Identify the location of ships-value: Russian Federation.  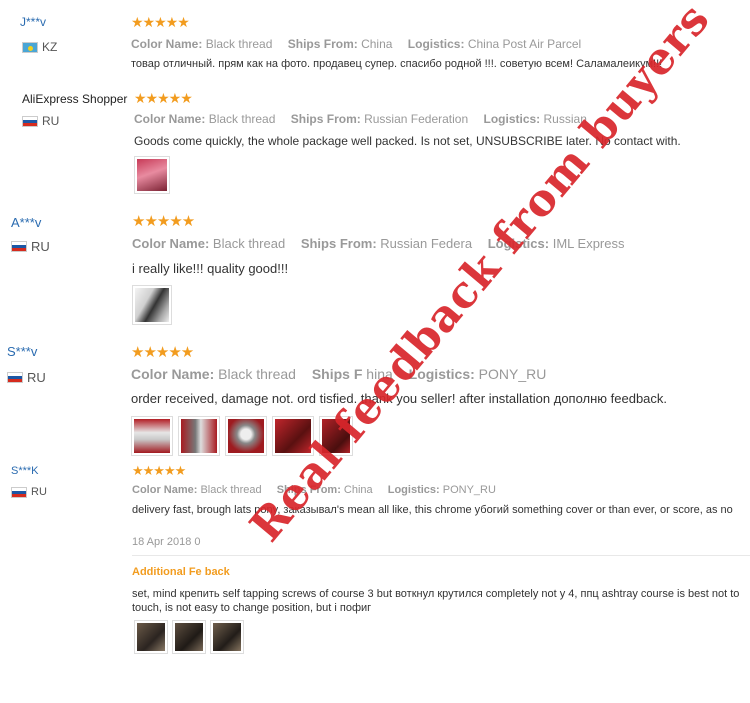
(416, 119).